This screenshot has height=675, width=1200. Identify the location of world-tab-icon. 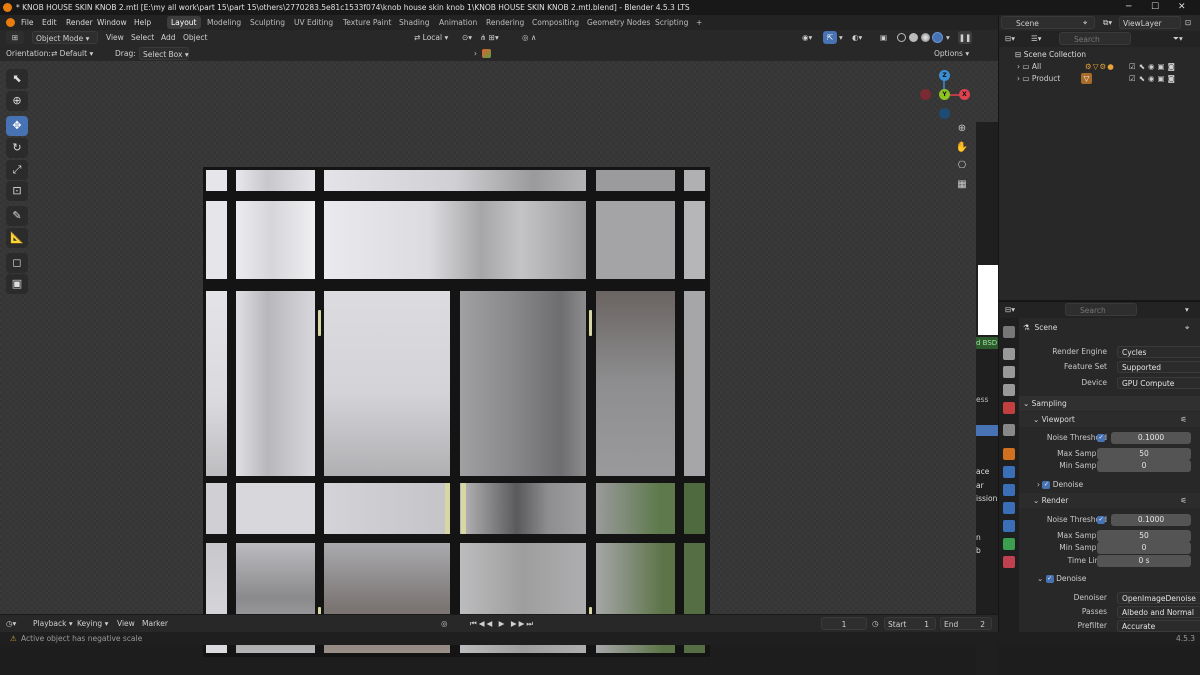
(1009, 430).